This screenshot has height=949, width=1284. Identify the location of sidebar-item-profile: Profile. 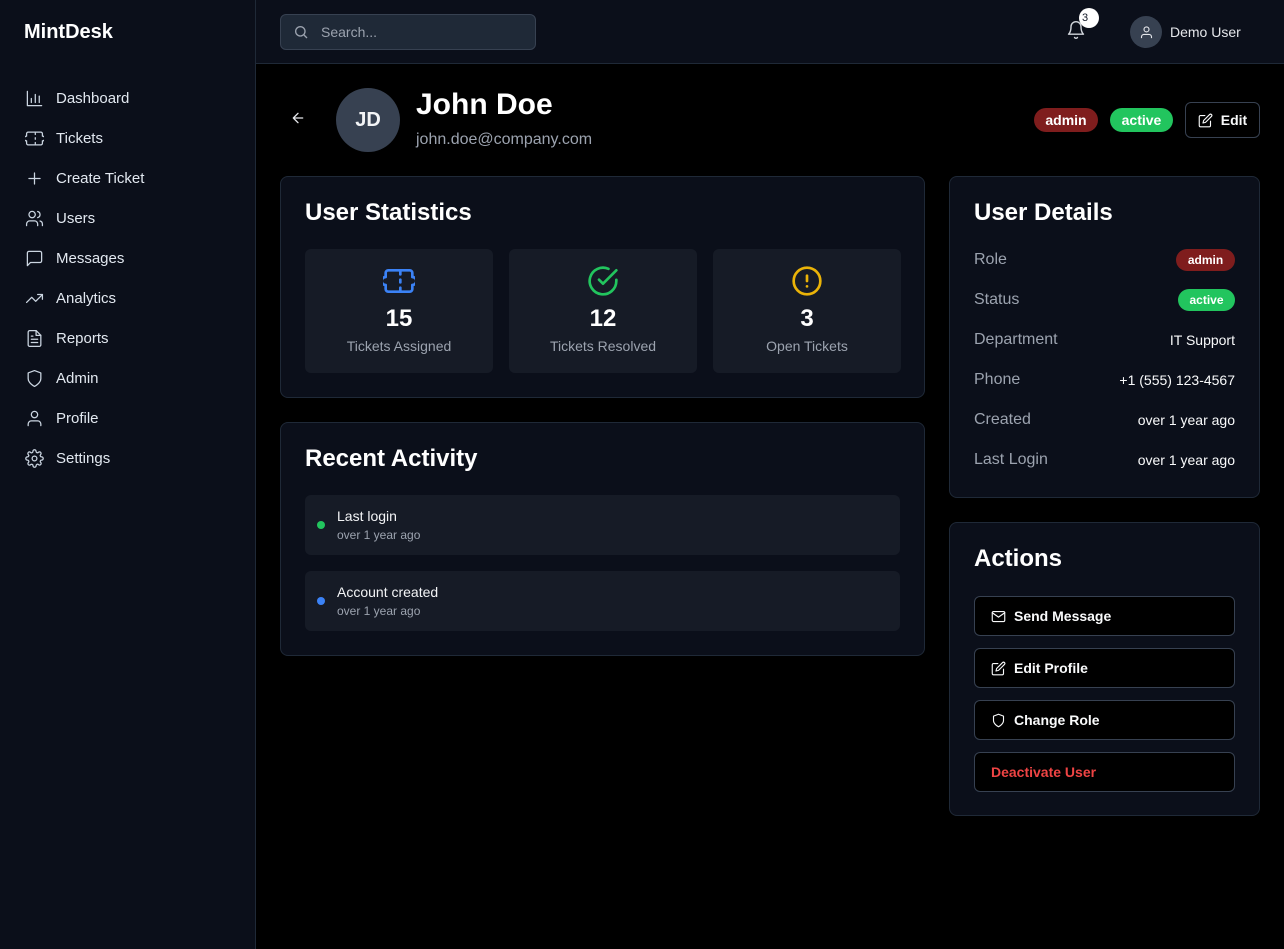
(127, 418).